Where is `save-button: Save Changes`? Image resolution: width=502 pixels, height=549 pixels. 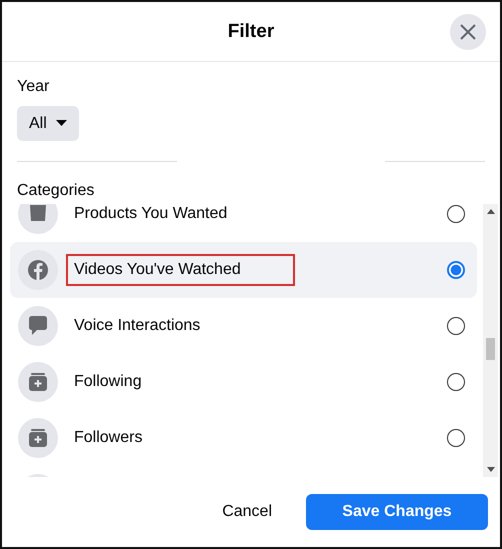
save-button: Save Changes is located at coordinates (397, 512).